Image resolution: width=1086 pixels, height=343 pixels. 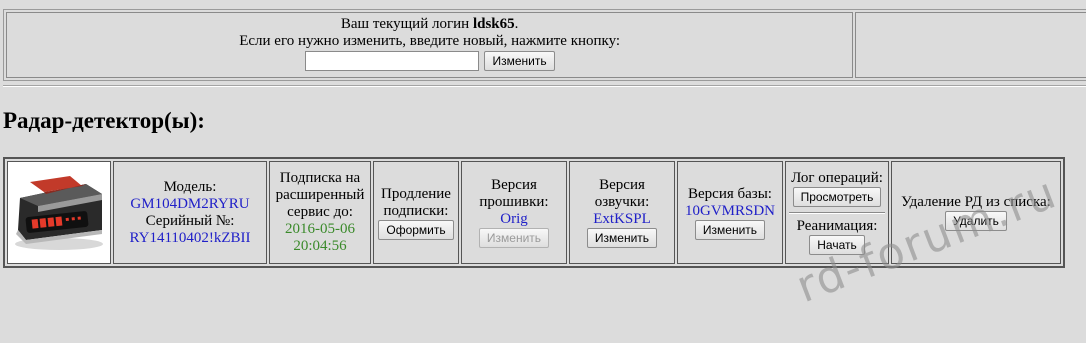 I want to click on subscription-date: 2016-05-06, so click(x=320, y=229).